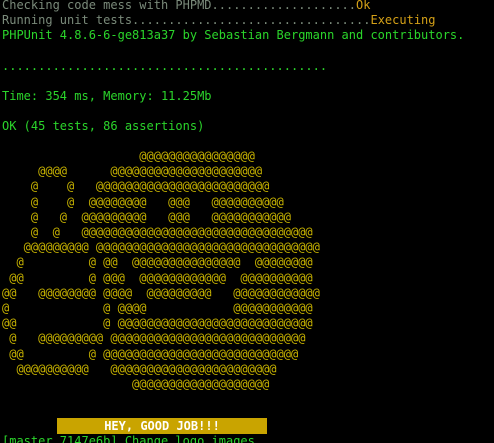 This screenshot has width=494, height=443. Describe the element at coordinates (363, 6) in the screenshot. I see `phpmd-check-status: Ok` at that location.